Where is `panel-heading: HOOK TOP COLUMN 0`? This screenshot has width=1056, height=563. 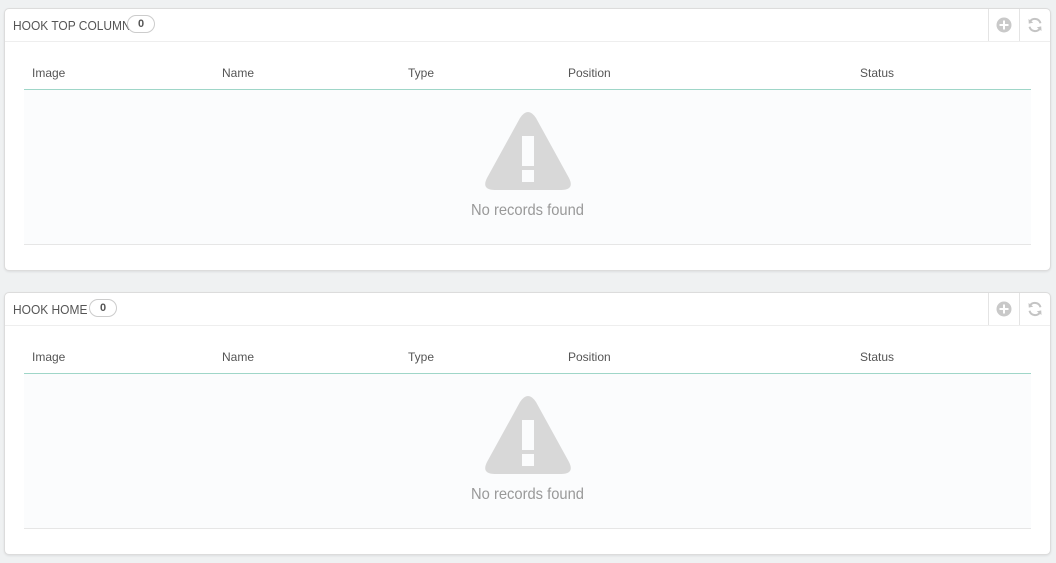 panel-heading: HOOK TOP COLUMN 0 is located at coordinates (527, 25).